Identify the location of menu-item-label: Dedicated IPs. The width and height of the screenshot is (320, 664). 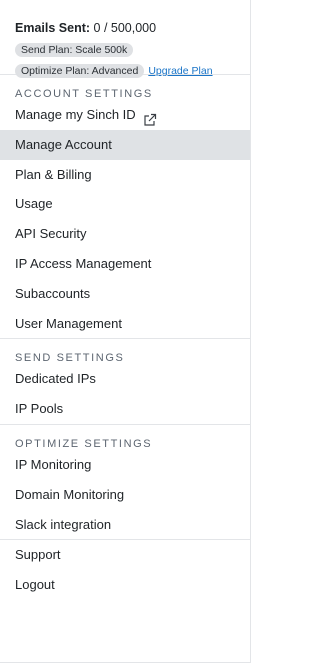
(55, 379).